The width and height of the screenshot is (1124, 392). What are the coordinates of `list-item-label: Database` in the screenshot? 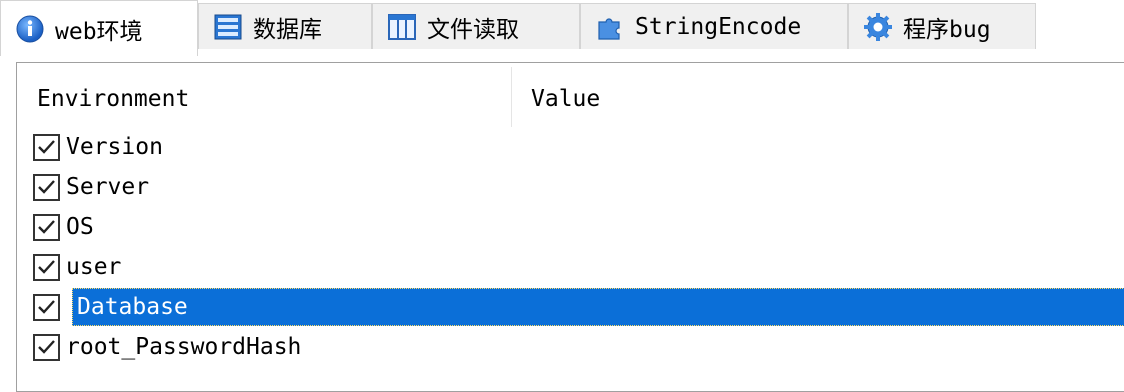 It's located at (132, 307).